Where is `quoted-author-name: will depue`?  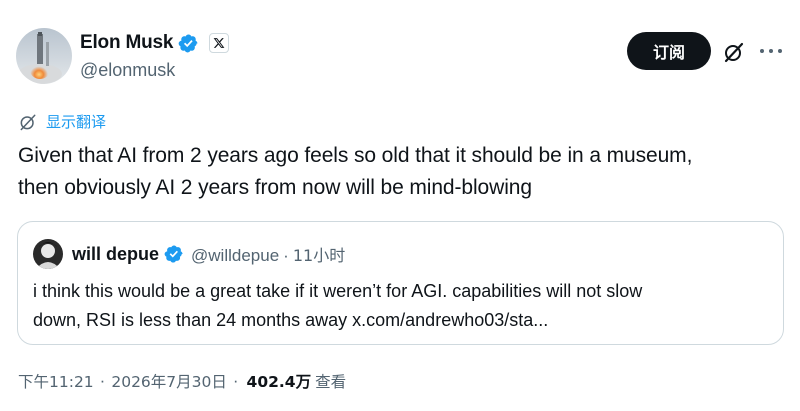 quoted-author-name: will depue is located at coordinates (115, 254).